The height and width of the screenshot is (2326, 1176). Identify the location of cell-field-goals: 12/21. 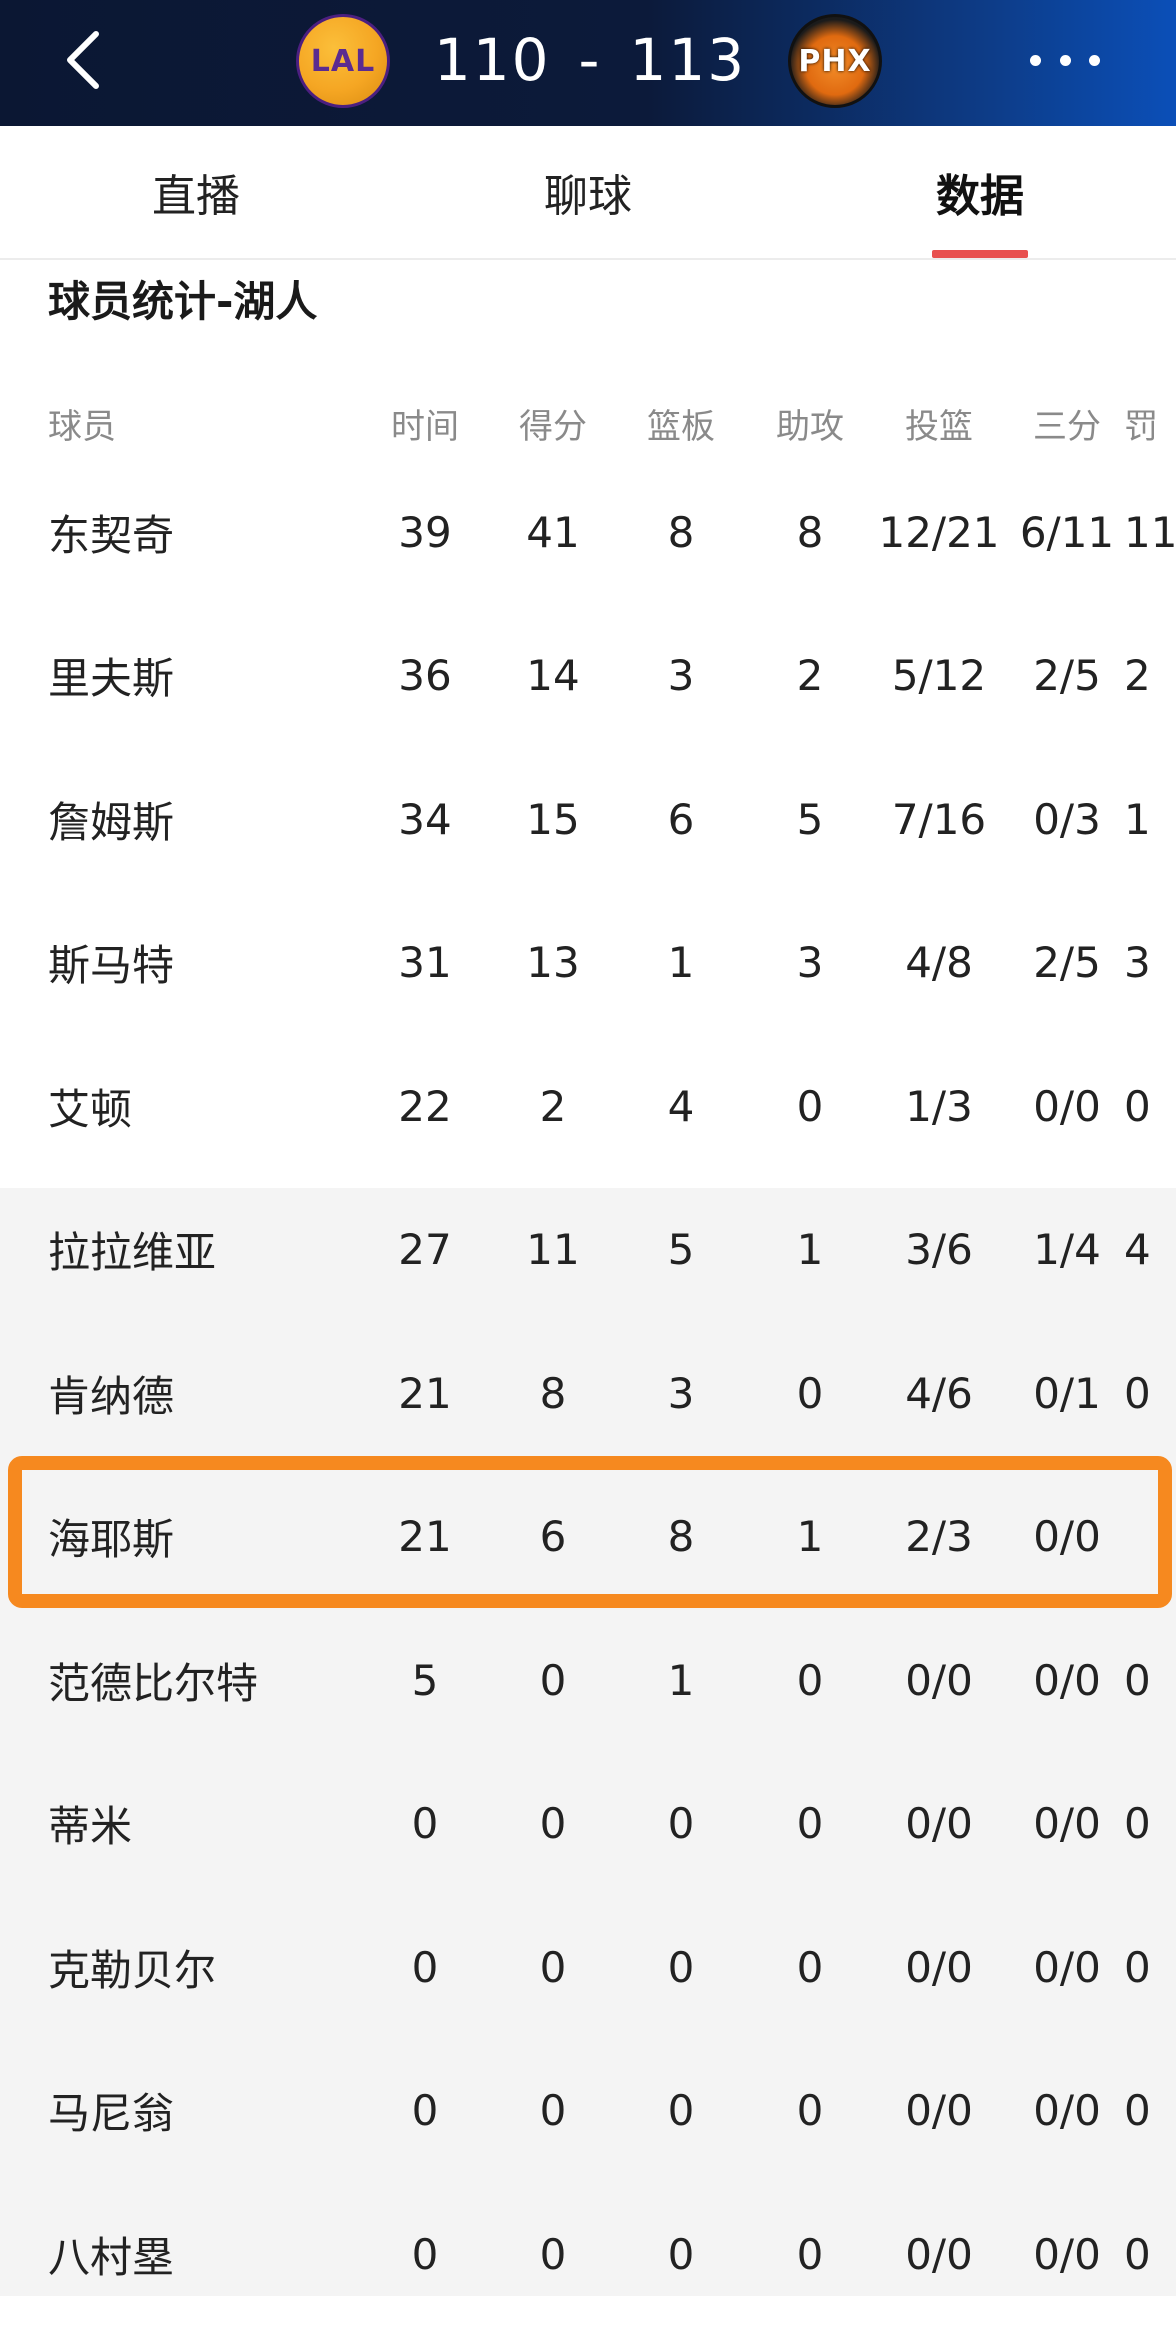
(939, 532).